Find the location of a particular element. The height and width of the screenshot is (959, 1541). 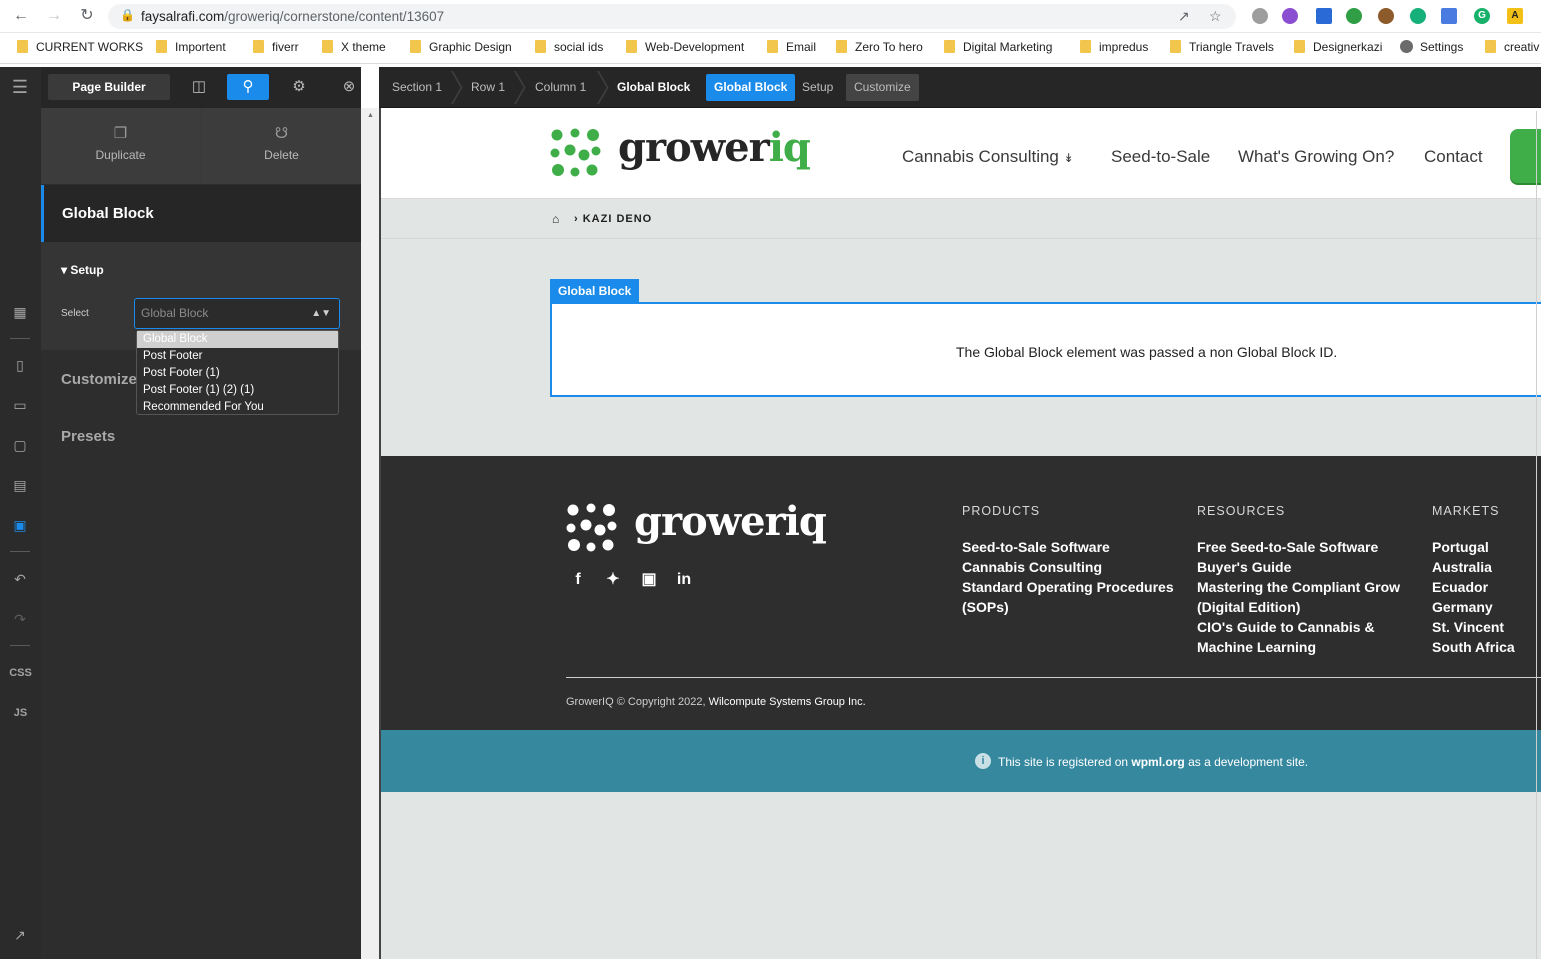

search-icon: ⚲ is located at coordinates (248, 87).